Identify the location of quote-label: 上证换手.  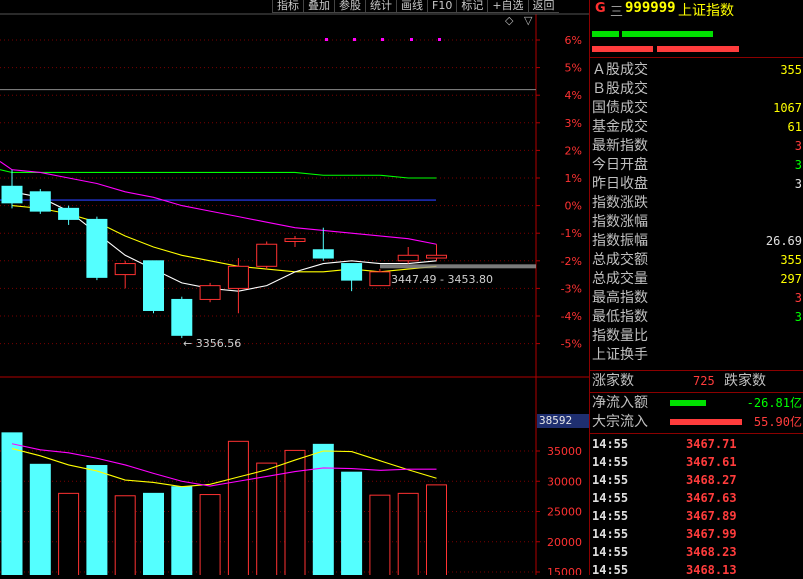
(620, 355).